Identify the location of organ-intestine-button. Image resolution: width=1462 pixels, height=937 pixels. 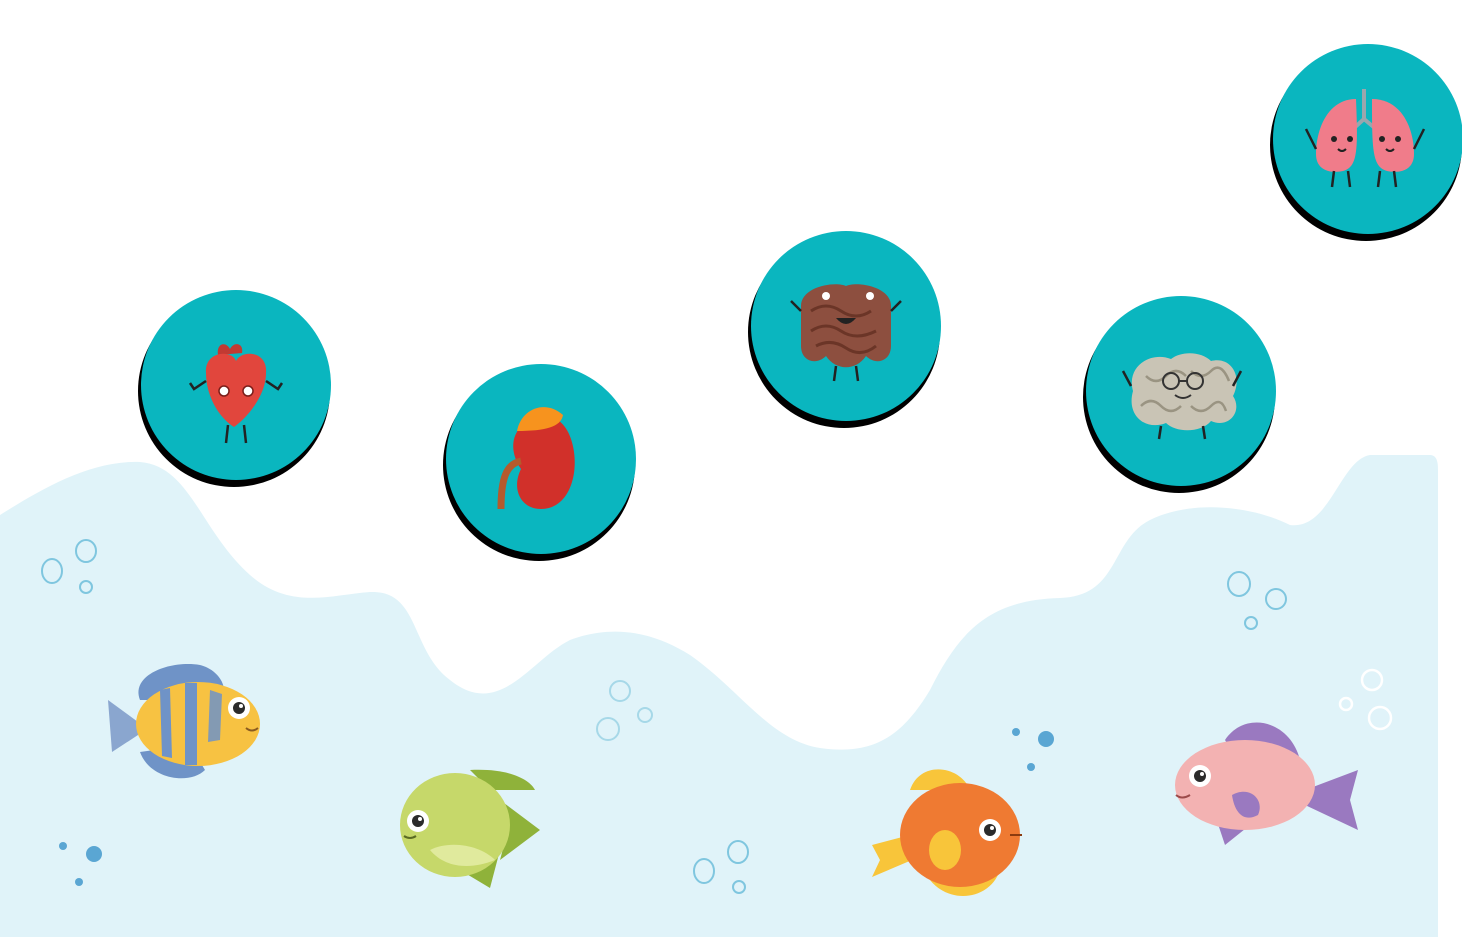
(844, 329).